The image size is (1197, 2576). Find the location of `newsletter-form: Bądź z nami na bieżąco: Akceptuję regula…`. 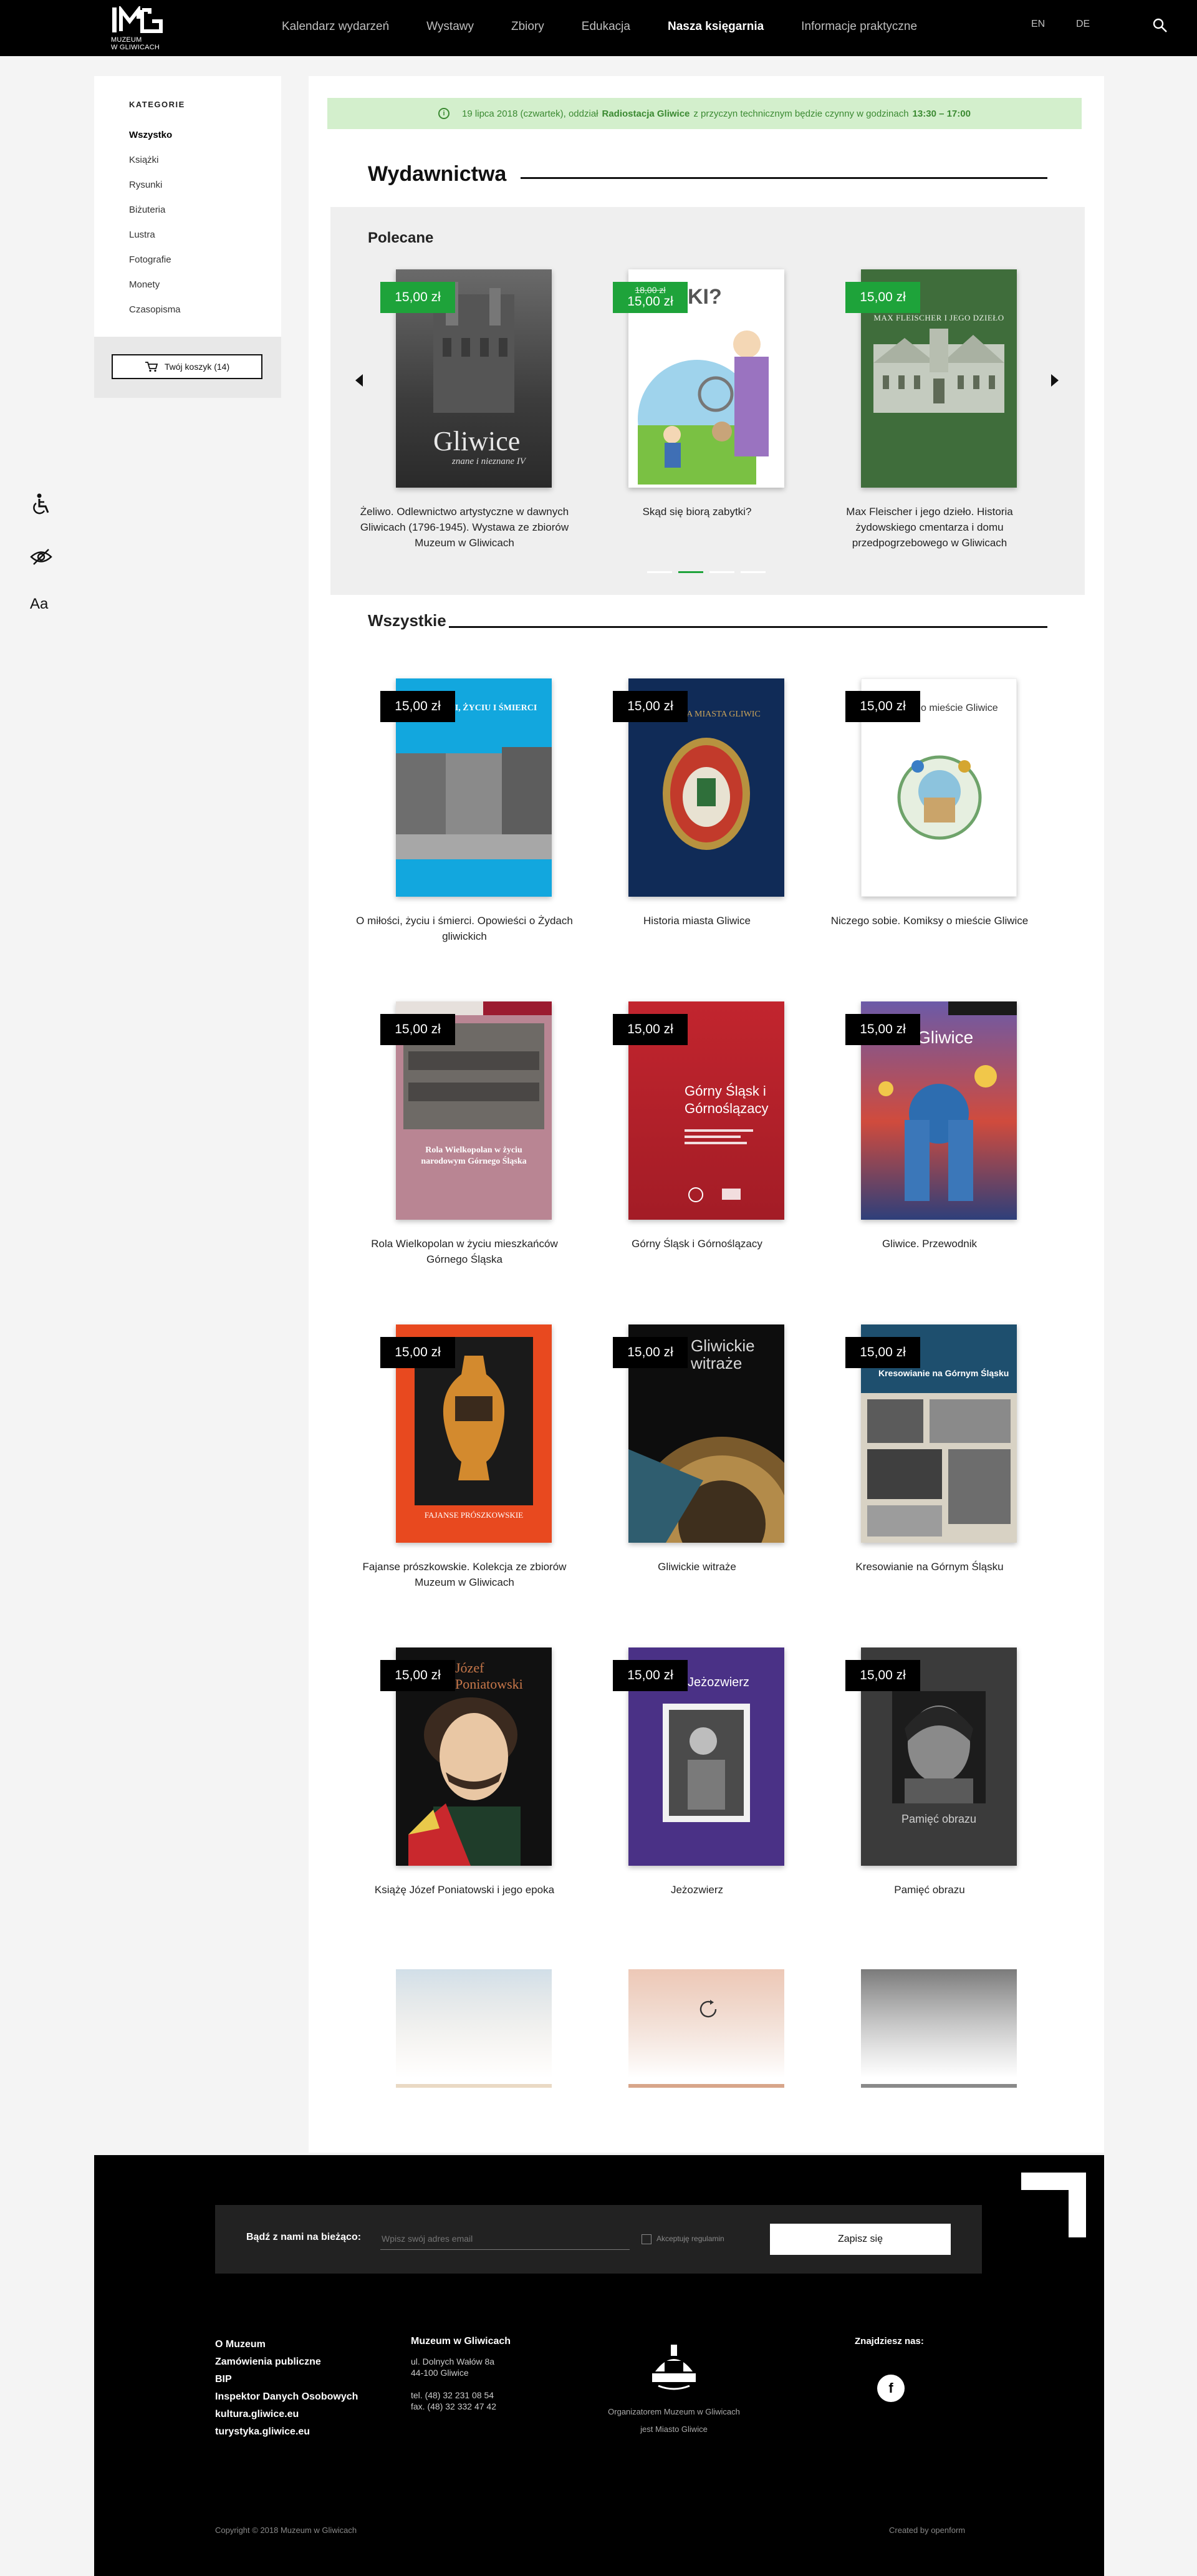

newsletter-form: Bądź z nami na bieżąco: Akceptuję regula… is located at coordinates (598, 2239).